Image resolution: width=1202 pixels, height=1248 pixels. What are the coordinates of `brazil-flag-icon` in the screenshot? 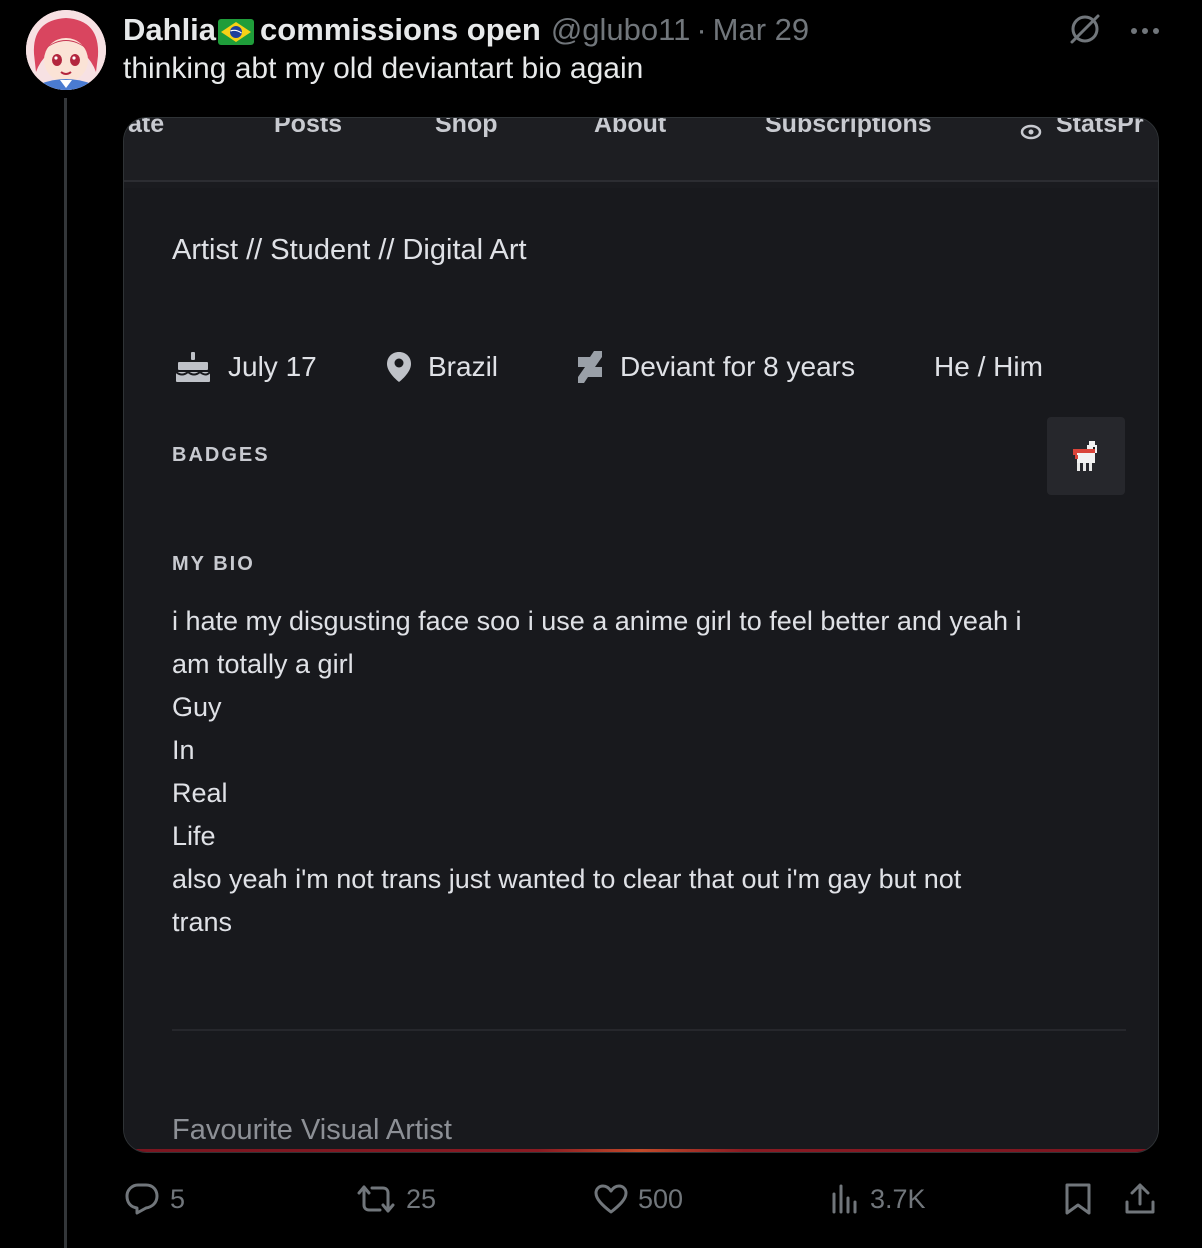 It's located at (236, 31).